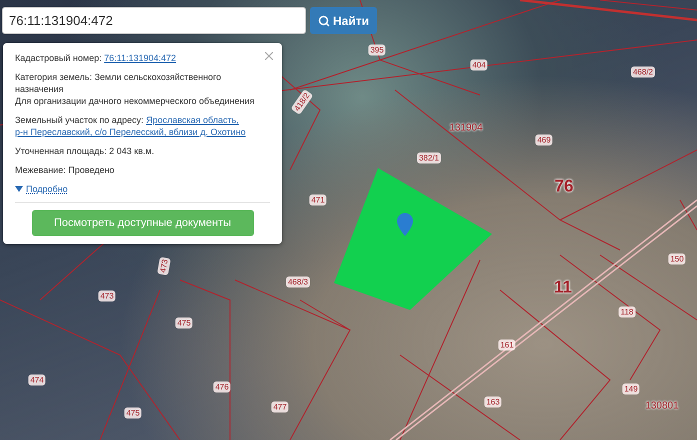 The image size is (697, 440). What do you see at coordinates (413, 239) in the screenshot?
I see `land-plot-polygon` at bounding box center [413, 239].